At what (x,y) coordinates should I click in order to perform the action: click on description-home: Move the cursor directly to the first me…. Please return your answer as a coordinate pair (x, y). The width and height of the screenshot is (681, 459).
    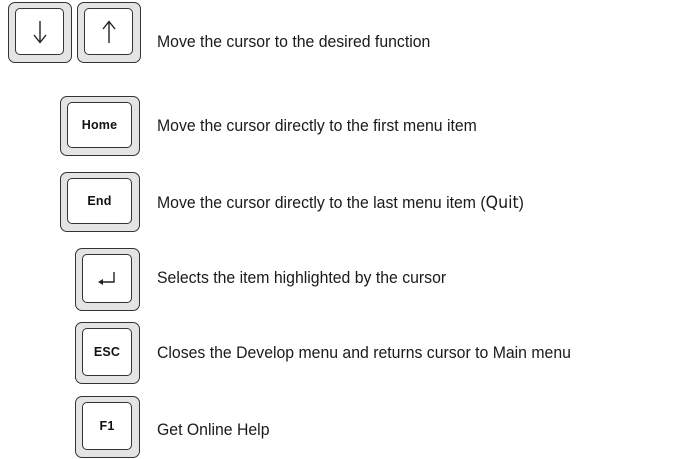
    Looking at the image, I should click on (317, 125).